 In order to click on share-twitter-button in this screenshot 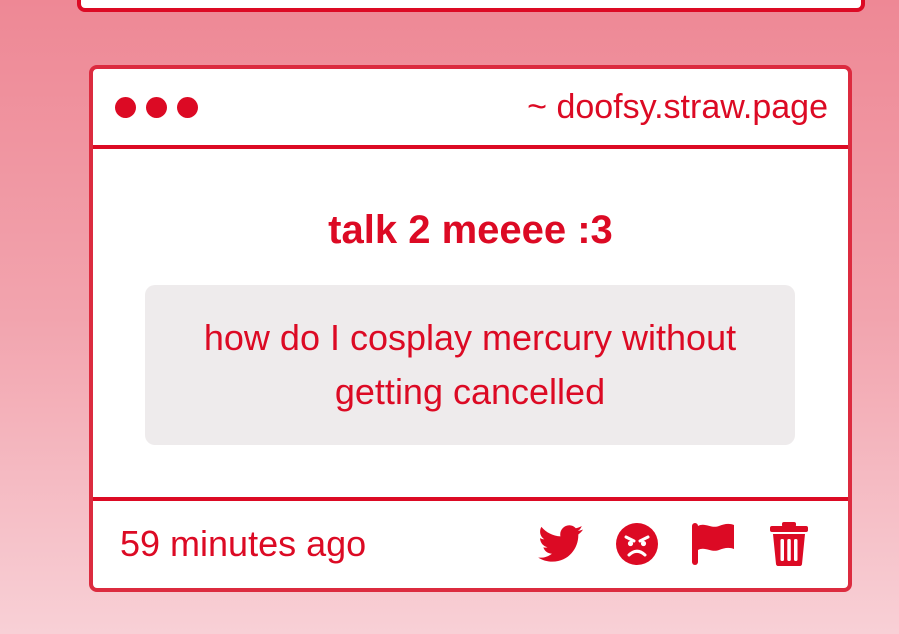, I will do `click(561, 544)`.